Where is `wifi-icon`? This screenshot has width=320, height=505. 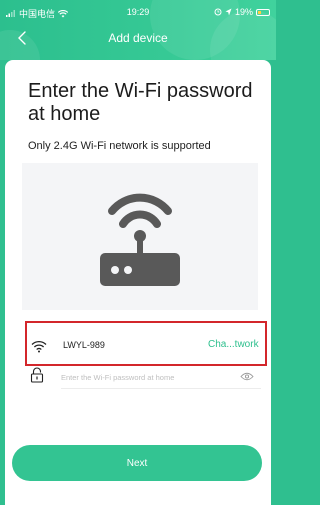
wifi-icon is located at coordinates (39, 346).